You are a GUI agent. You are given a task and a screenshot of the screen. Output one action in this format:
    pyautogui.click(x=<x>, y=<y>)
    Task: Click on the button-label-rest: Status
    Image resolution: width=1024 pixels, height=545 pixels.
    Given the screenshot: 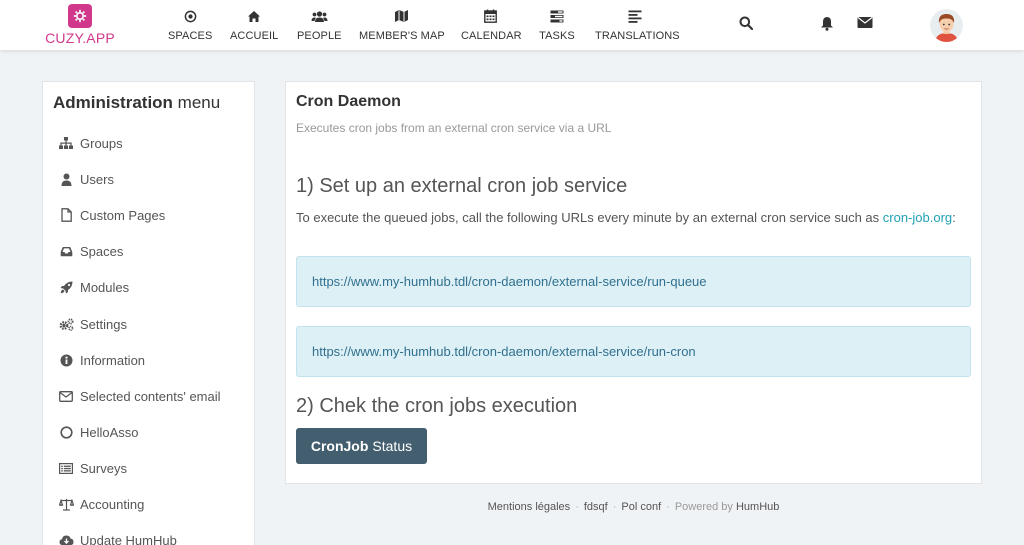 What is the action you would take?
    pyautogui.click(x=392, y=446)
    